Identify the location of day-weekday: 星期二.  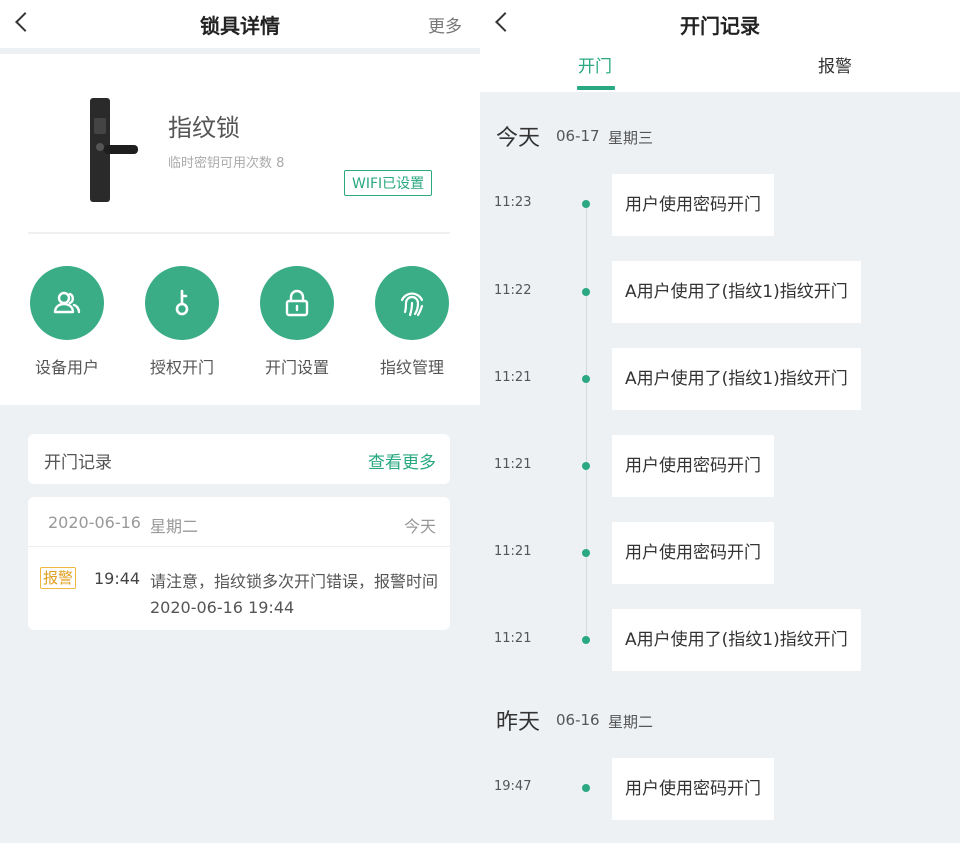
(631, 722).